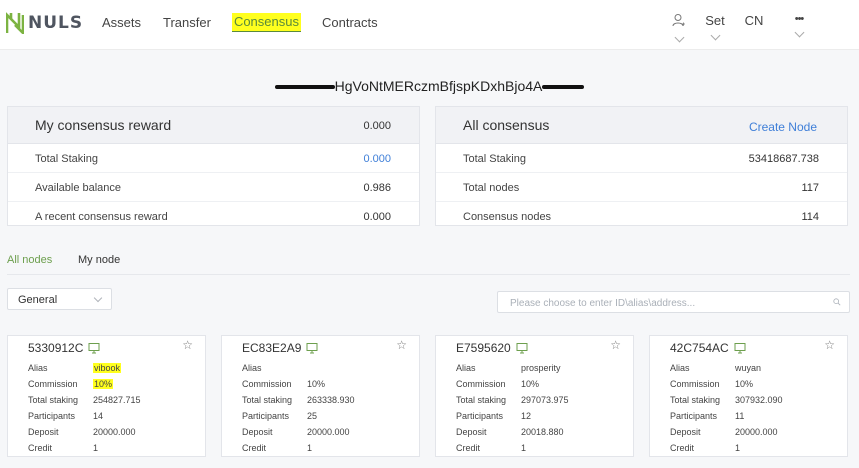 The width and height of the screenshot is (859, 468). I want to click on panel-row-total-staking: Total Staking 53418687.738, so click(641, 158).